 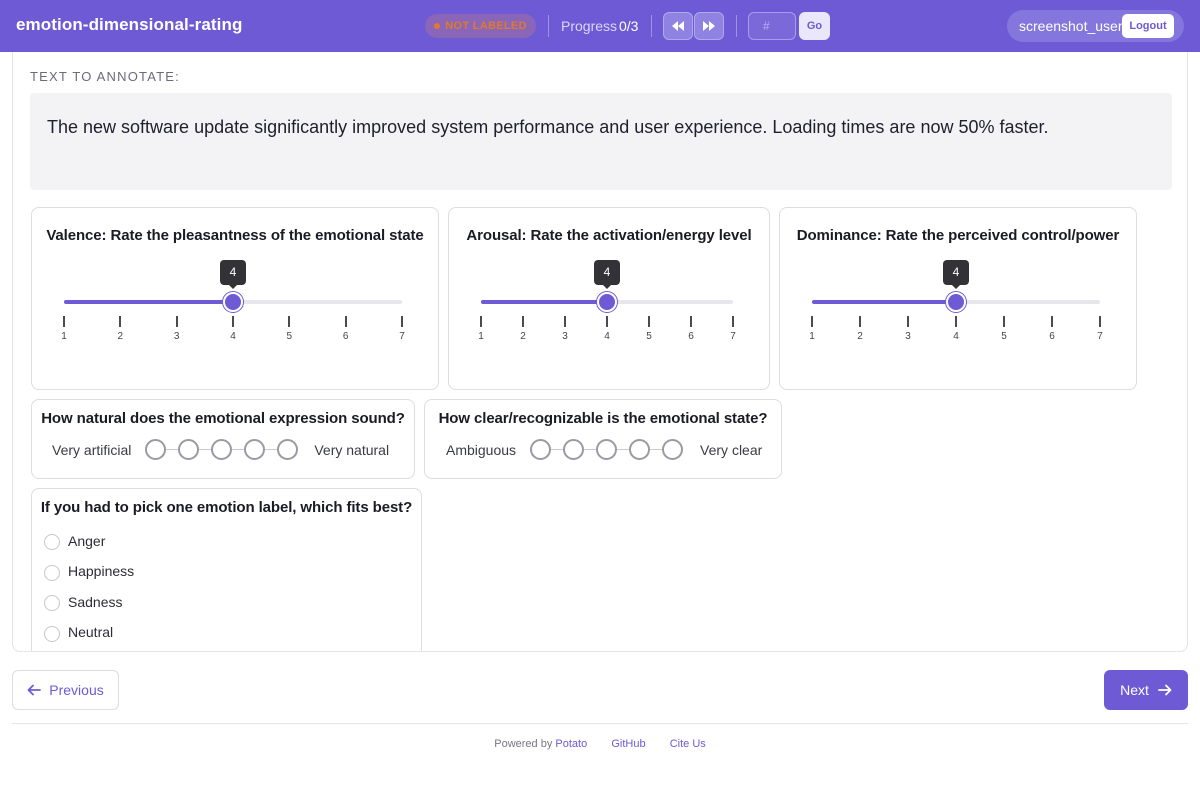 I want to click on likert-min-label: Ambiguous, so click(x=481, y=449).